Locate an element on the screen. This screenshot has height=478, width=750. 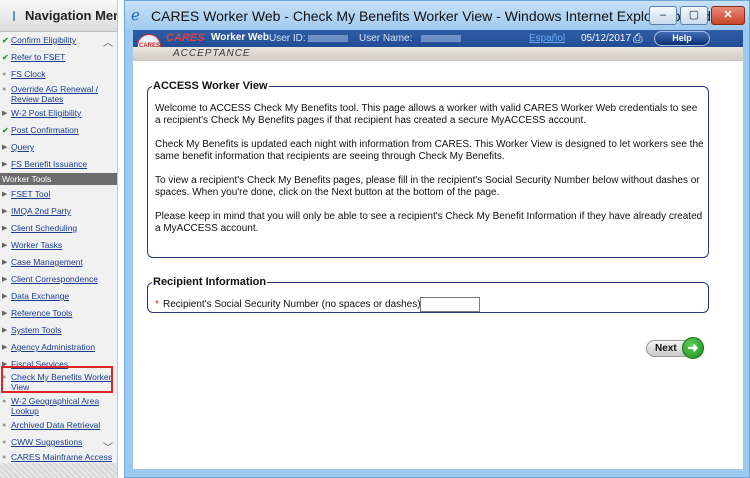
nav-scrollbar: ︿ ﹀ is located at coordinates (108, 248).